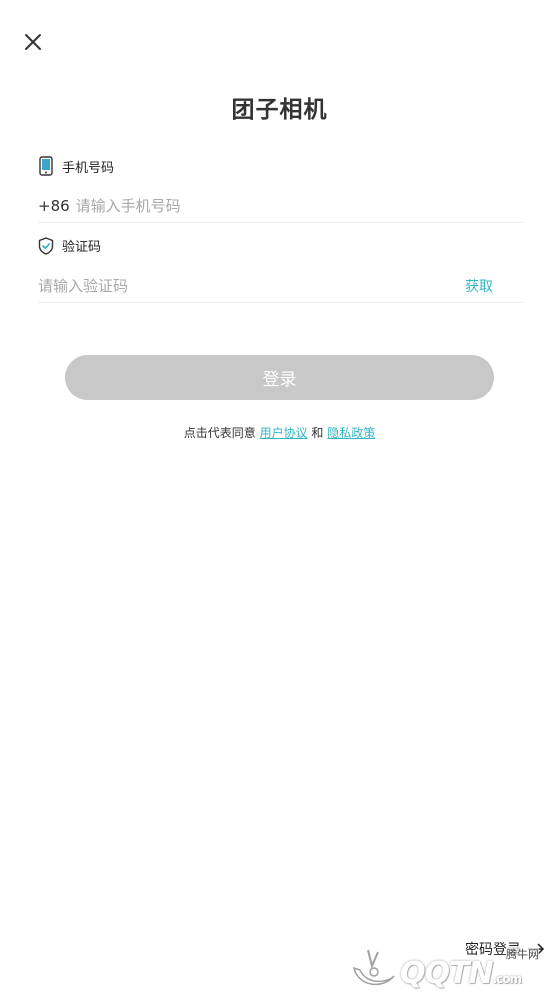 The width and height of the screenshot is (559, 995). I want to click on agreement-and: 和, so click(317, 433).